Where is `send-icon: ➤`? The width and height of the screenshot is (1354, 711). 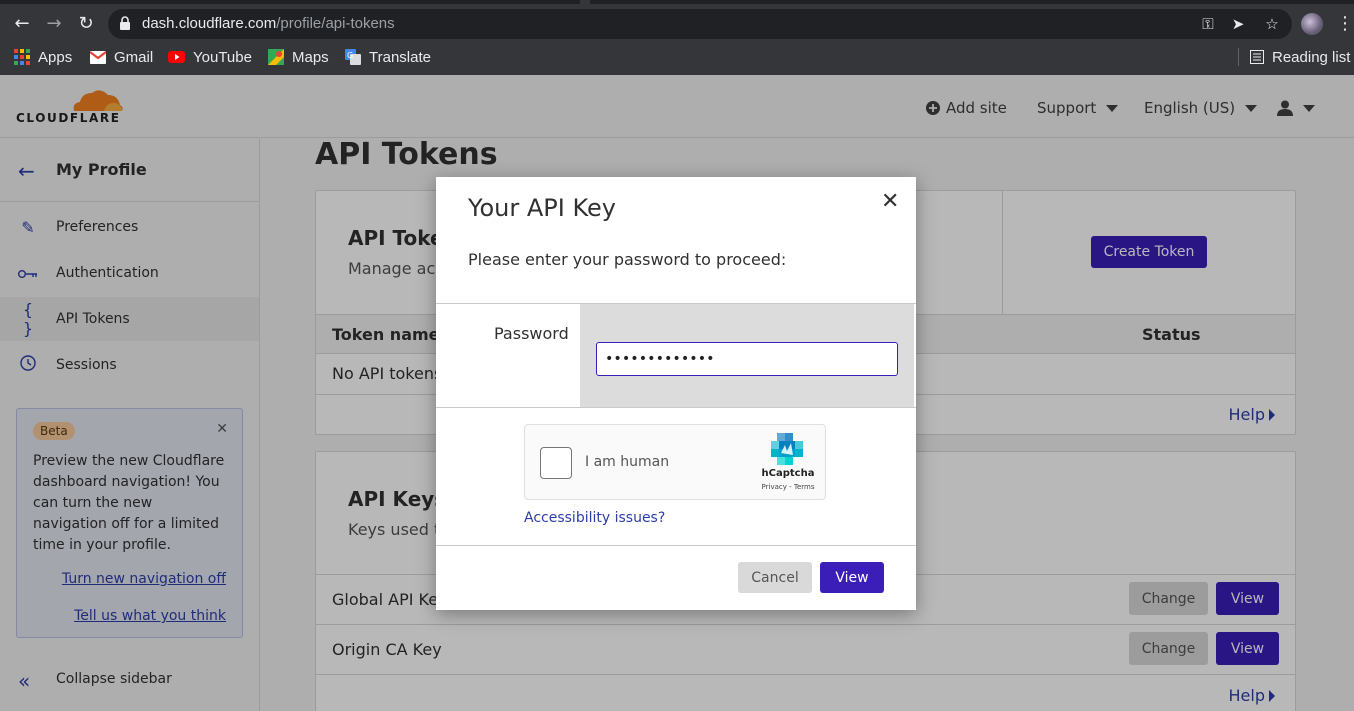 send-icon: ➤ is located at coordinates (1238, 24).